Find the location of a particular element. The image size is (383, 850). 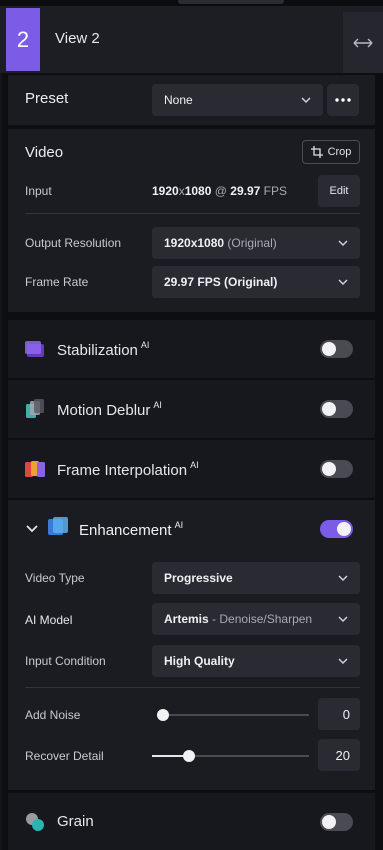

motion-deblur-icon is located at coordinates (35, 408).